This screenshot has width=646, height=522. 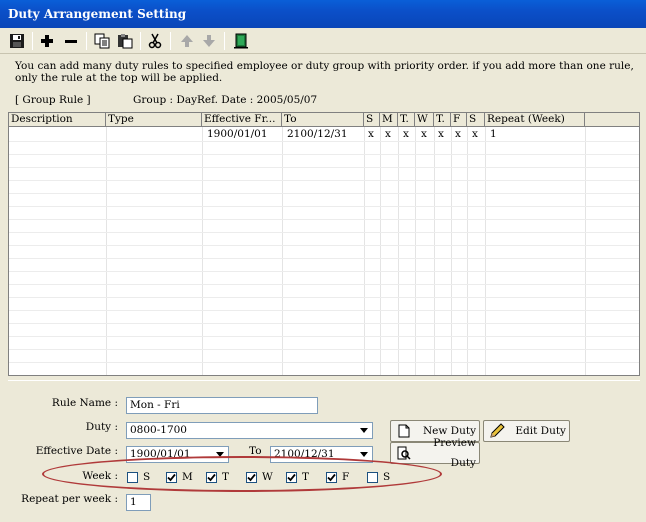 What do you see at coordinates (475, 134) in the screenshot?
I see `row-sat: x` at bounding box center [475, 134].